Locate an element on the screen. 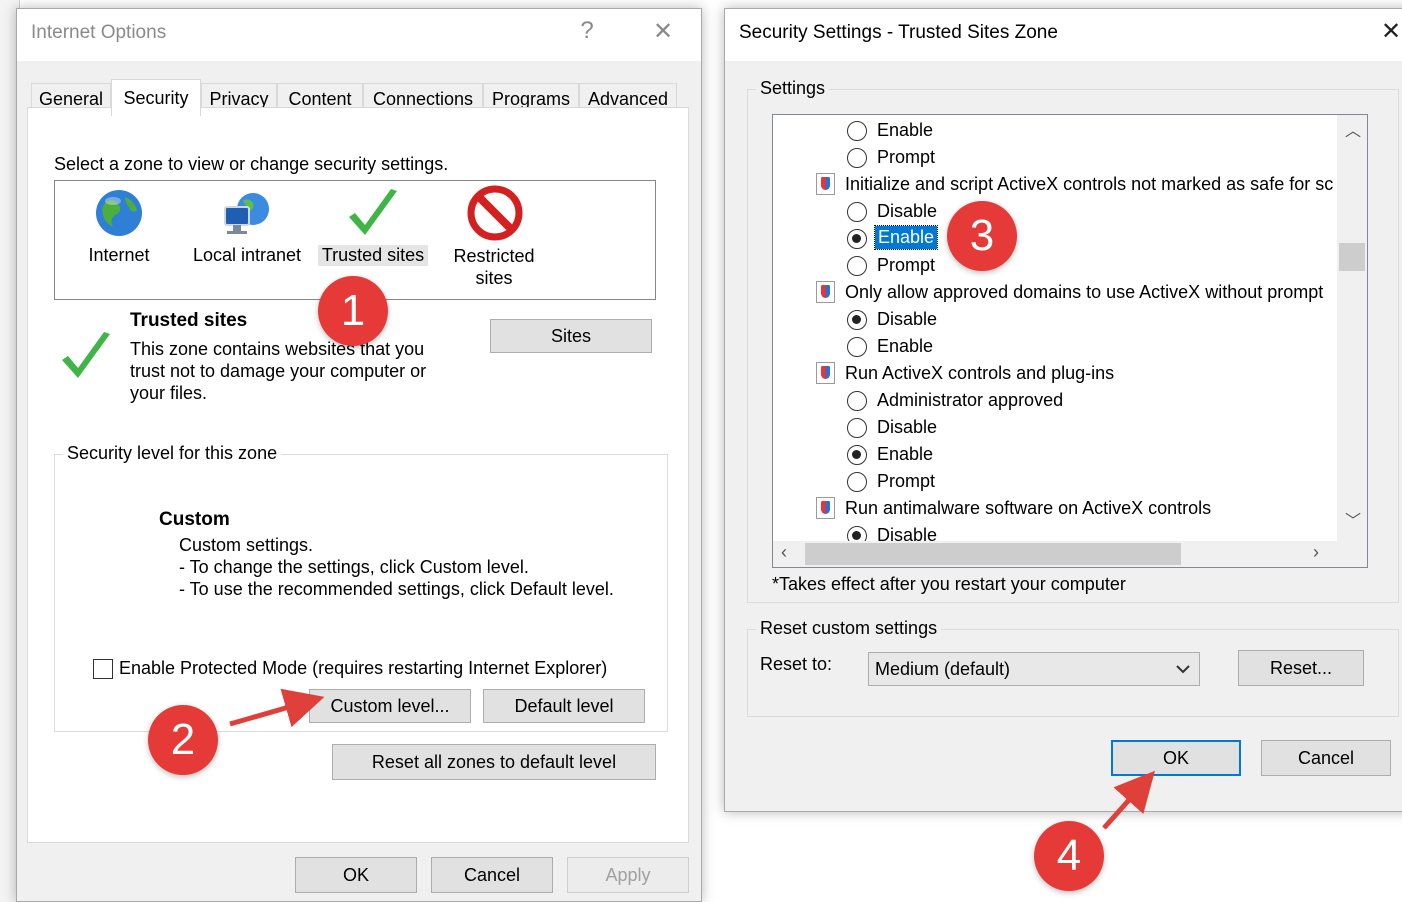 The height and width of the screenshot is (902, 1402). step-badge-2: 2 is located at coordinates (183, 740).